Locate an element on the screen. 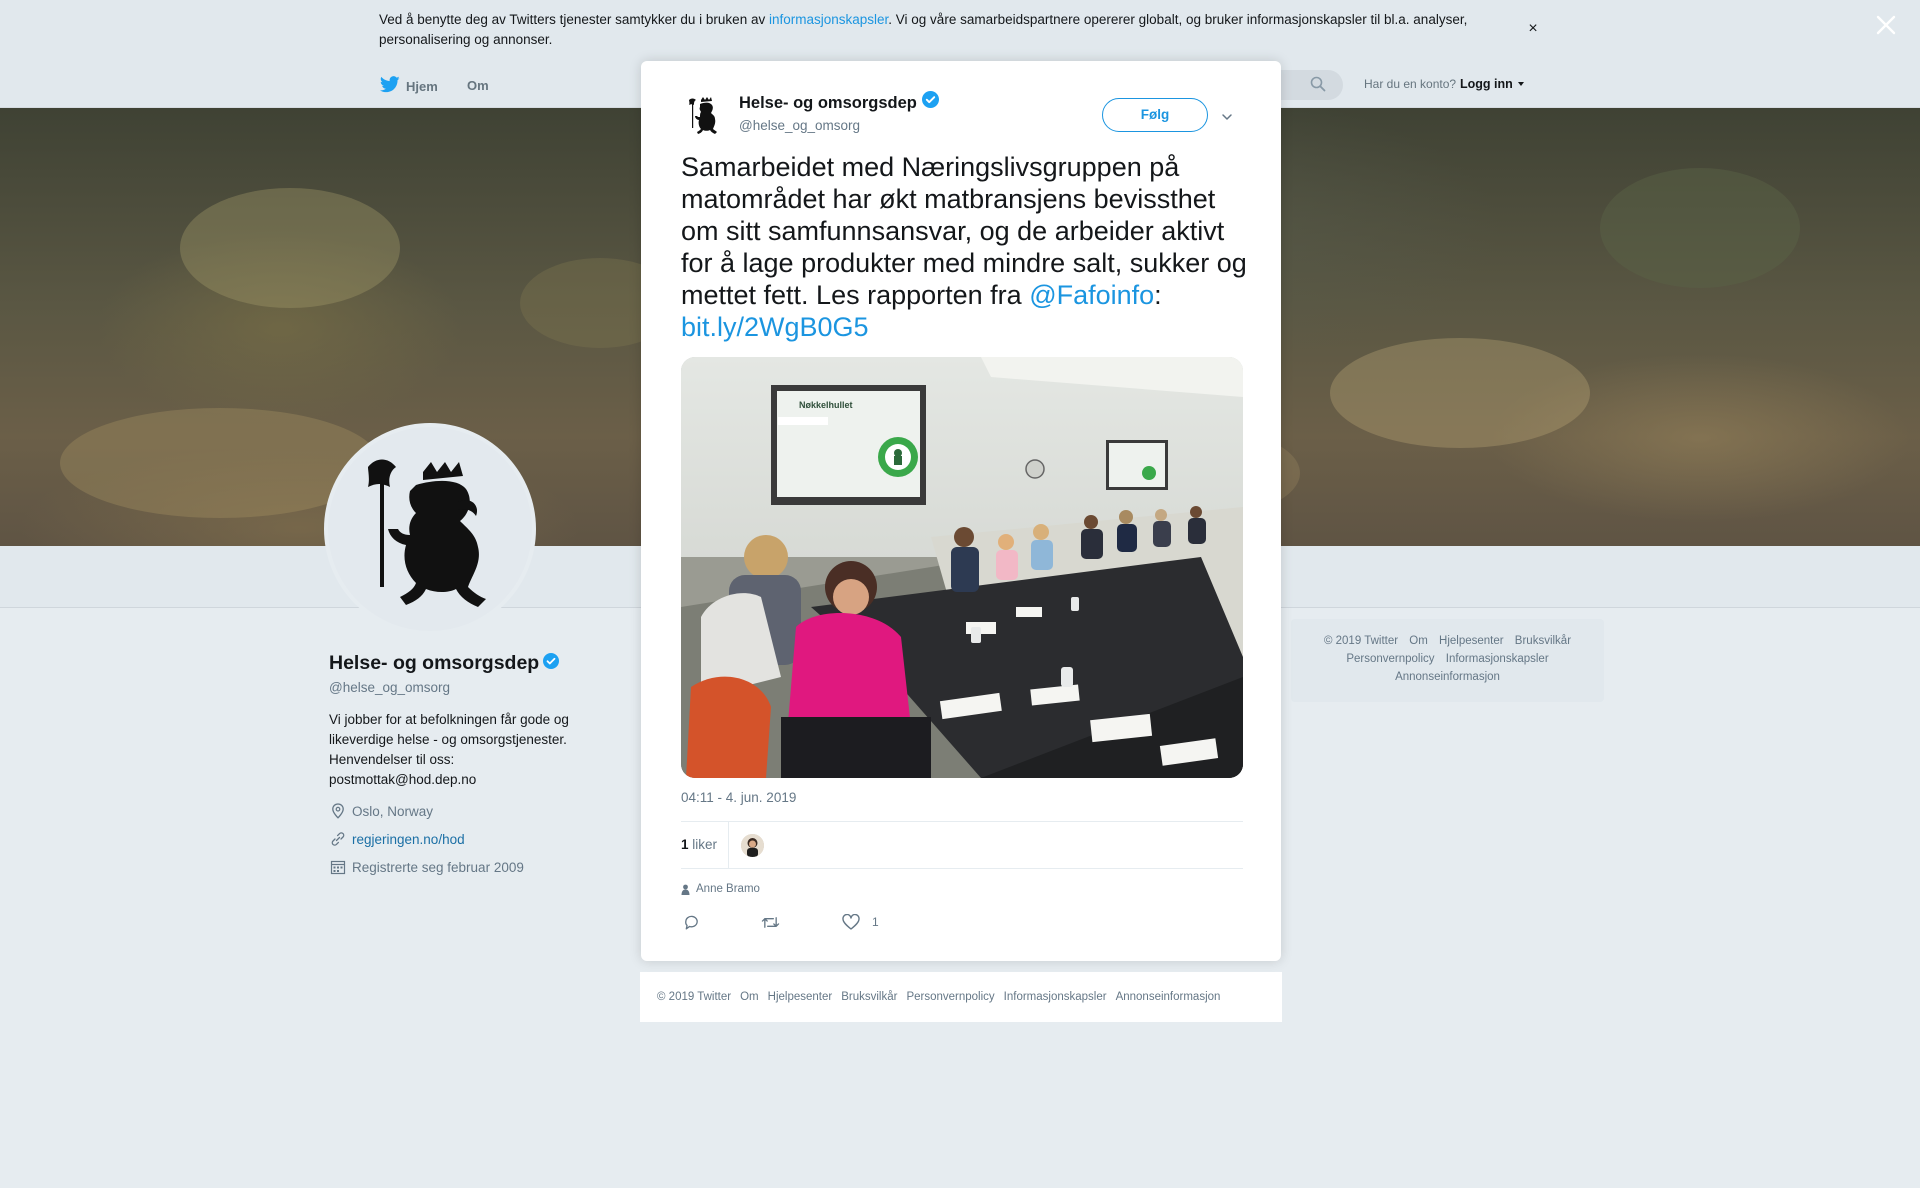  reply-button is located at coordinates (691, 922).